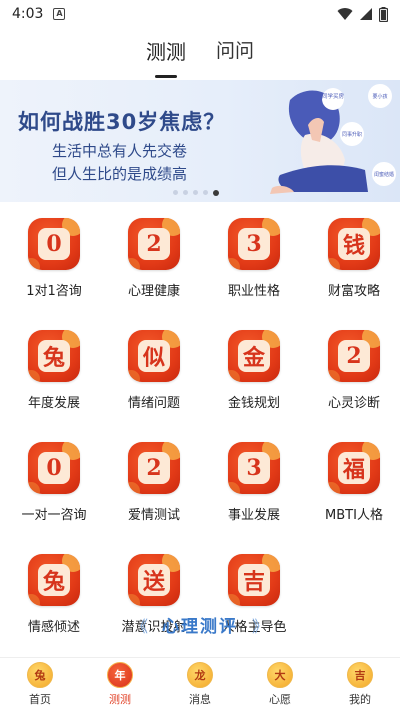  Describe the element at coordinates (360, 675) in the screenshot. I see `profile-icon: 吉` at that location.